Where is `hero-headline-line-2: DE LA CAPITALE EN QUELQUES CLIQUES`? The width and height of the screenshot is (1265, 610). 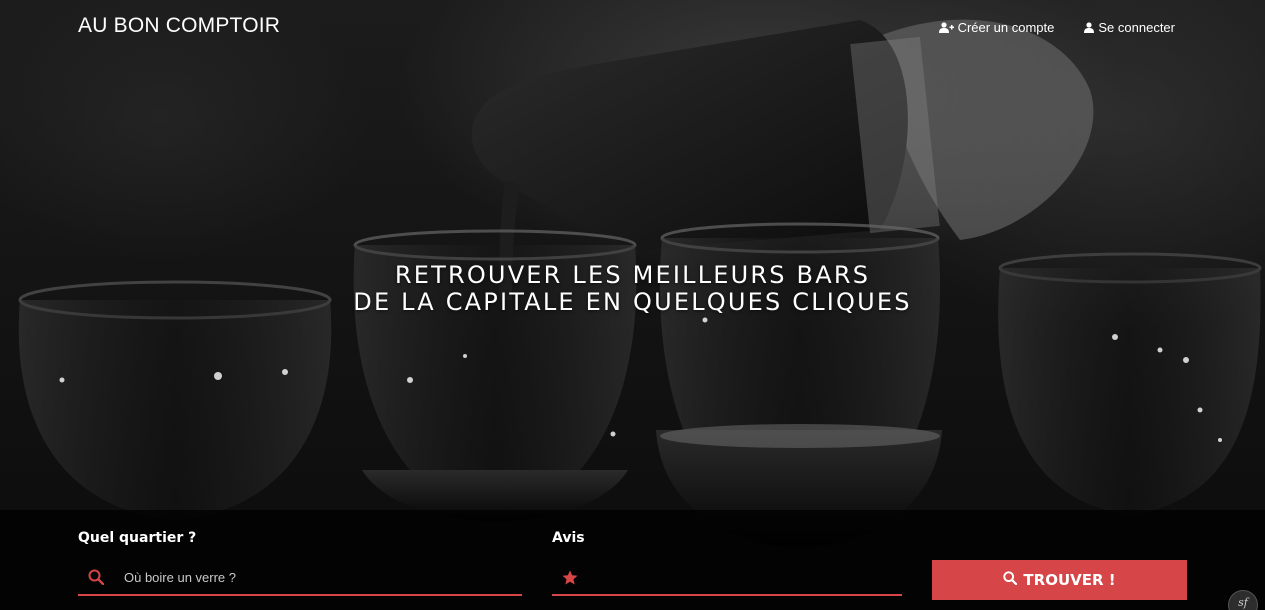 hero-headline-line-2: DE LA CAPITALE EN QUELQUES CLIQUES is located at coordinates (632, 302).